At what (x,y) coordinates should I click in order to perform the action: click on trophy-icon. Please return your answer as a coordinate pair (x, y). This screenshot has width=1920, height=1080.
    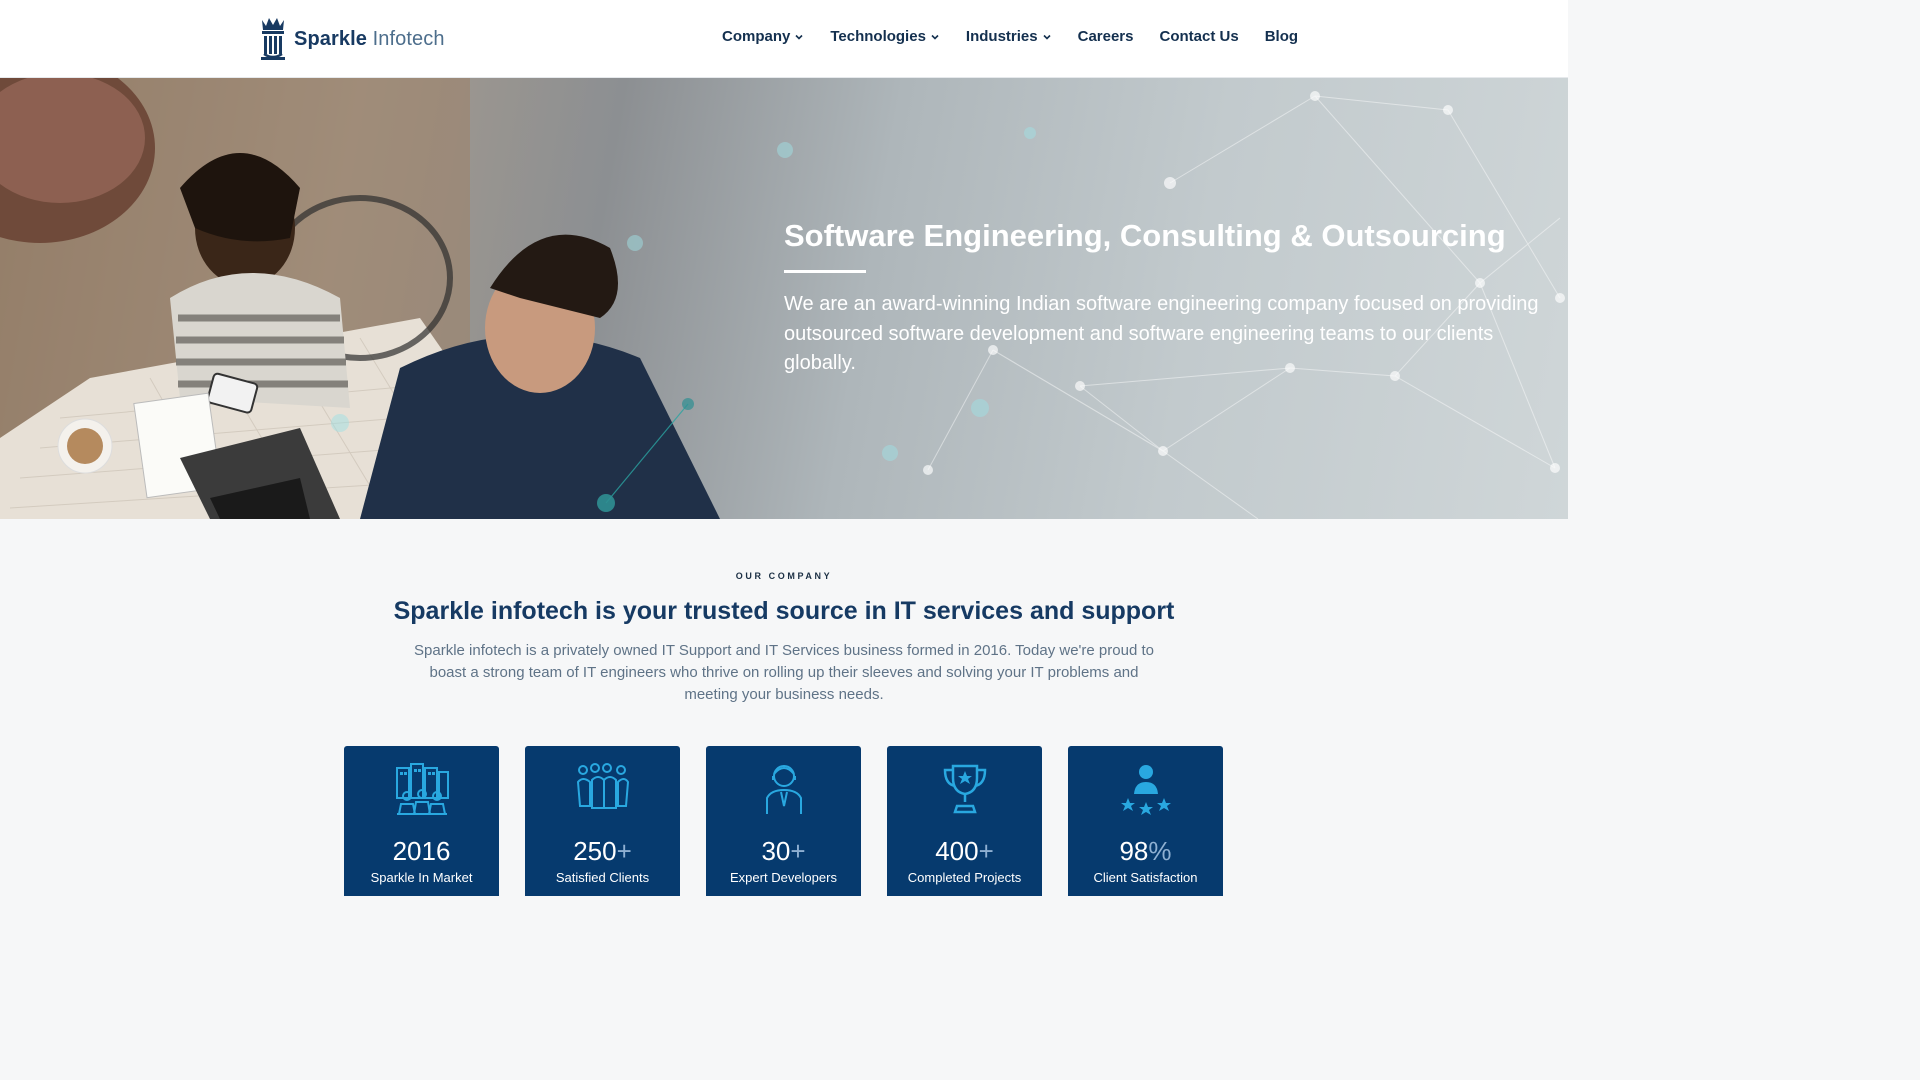
    Looking at the image, I should click on (964, 789).